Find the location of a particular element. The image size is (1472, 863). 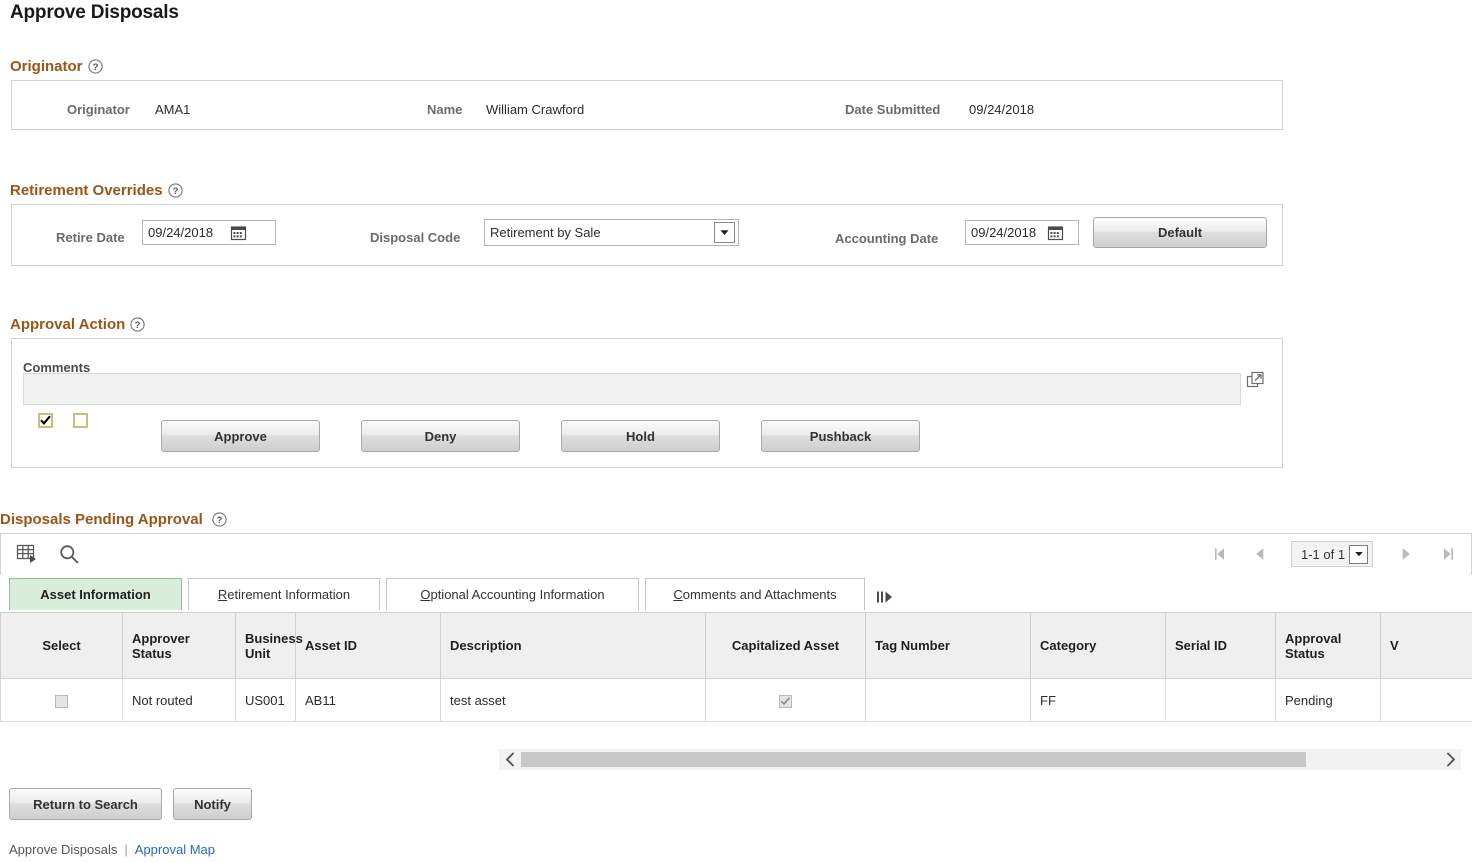

cell-serial-id is located at coordinates (1220, 700).